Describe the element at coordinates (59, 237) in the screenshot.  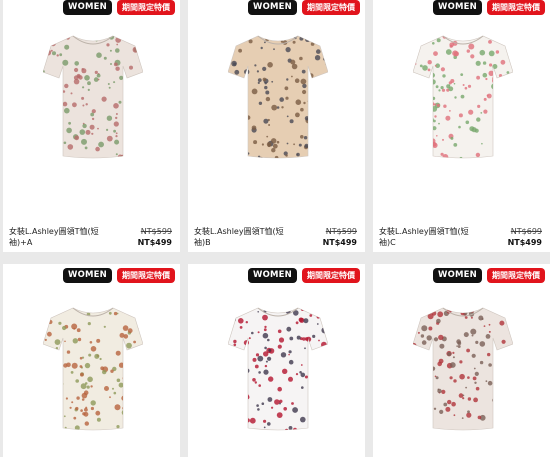
I see `product-name: 女裝L.Ashley圓領T恤(短袖)+A` at that location.